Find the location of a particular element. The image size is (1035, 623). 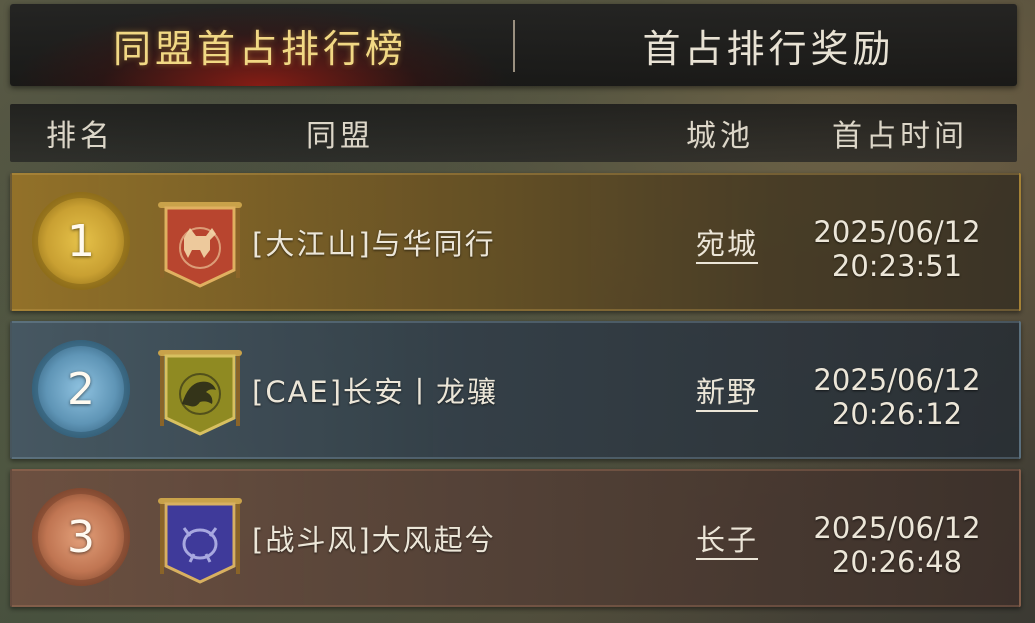

tab-divider is located at coordinates (514, 46).